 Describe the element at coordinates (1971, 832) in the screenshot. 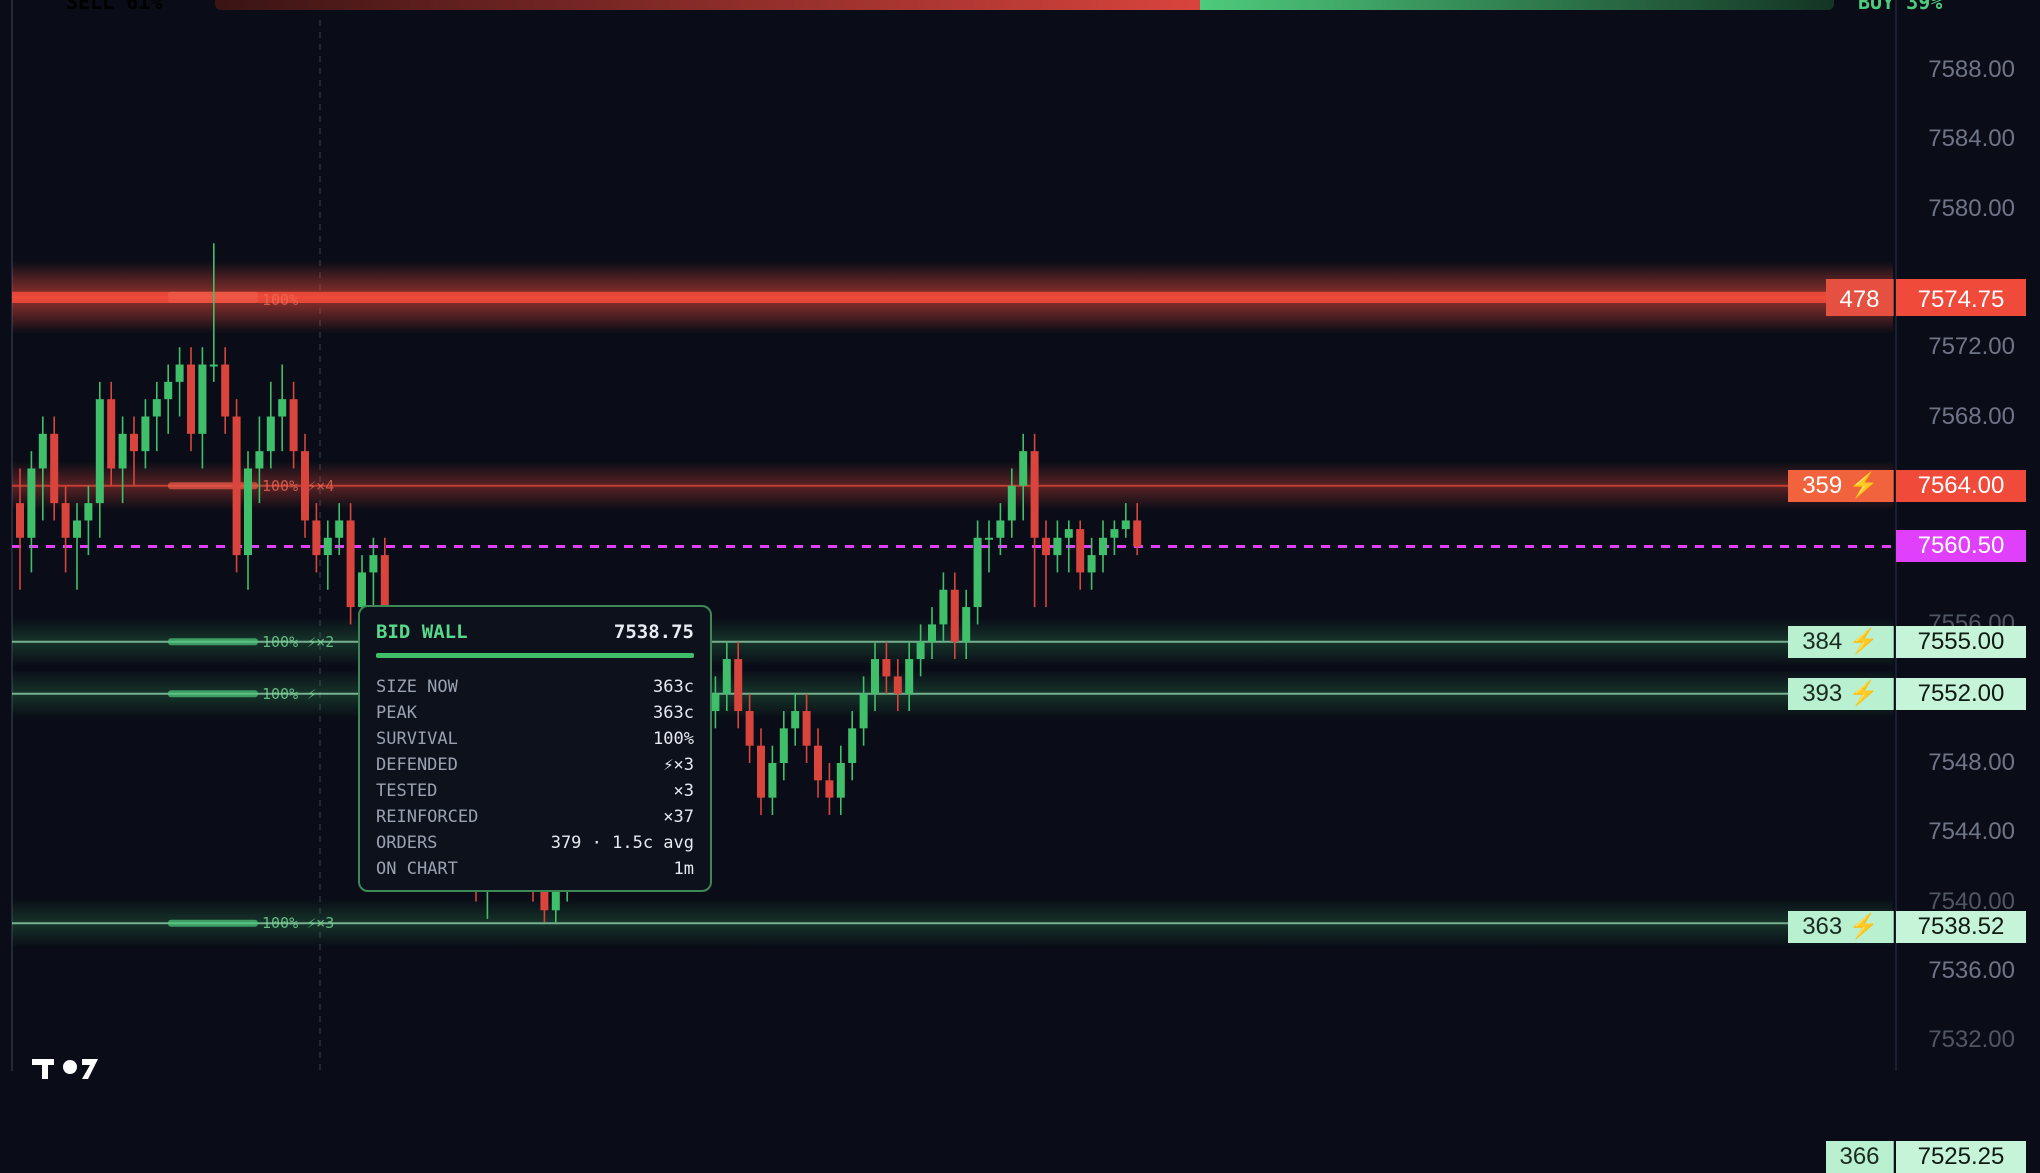

I see `price-axis-label: 7544.00` at that location.